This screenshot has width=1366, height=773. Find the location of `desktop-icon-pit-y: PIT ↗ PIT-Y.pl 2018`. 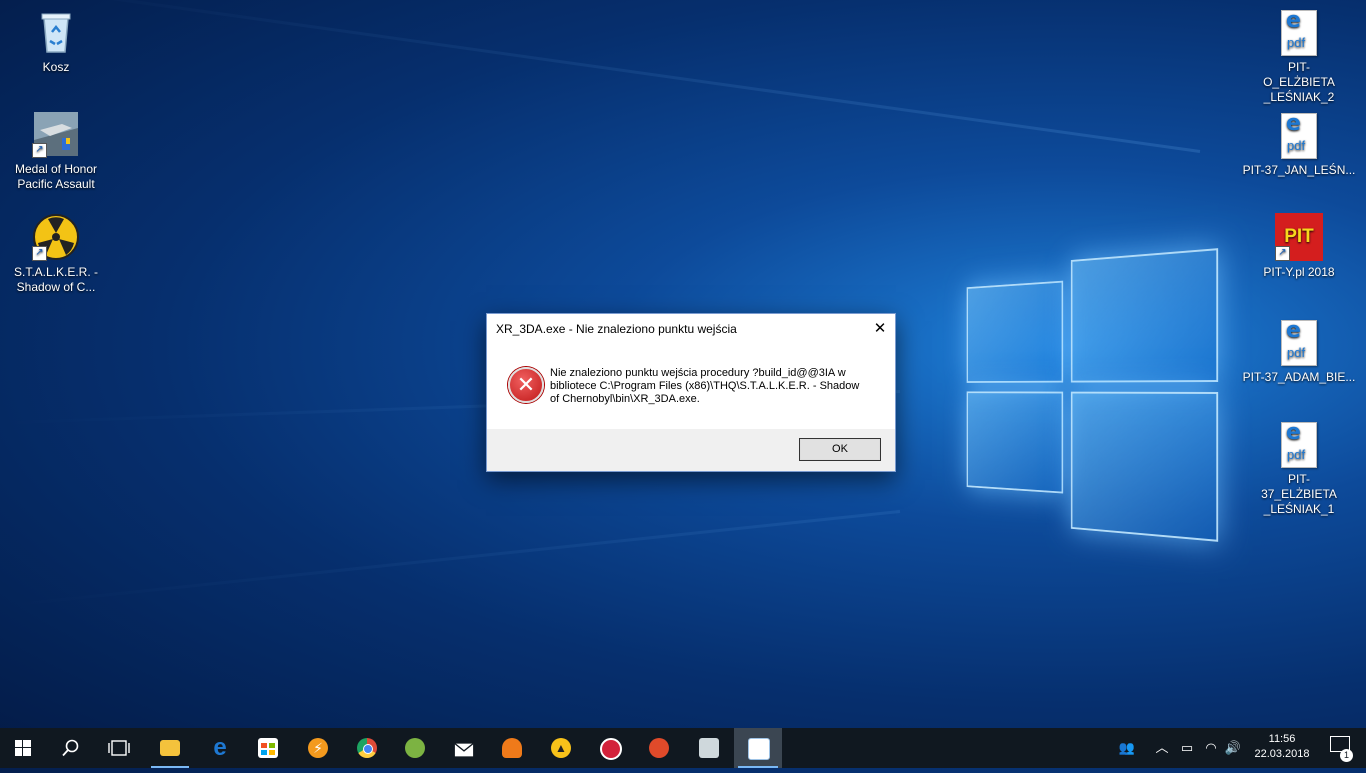

desktop-icon-pit-y: PIT ↗ PIT-Y.pl 2018 is located at coordinates (1299, 246).